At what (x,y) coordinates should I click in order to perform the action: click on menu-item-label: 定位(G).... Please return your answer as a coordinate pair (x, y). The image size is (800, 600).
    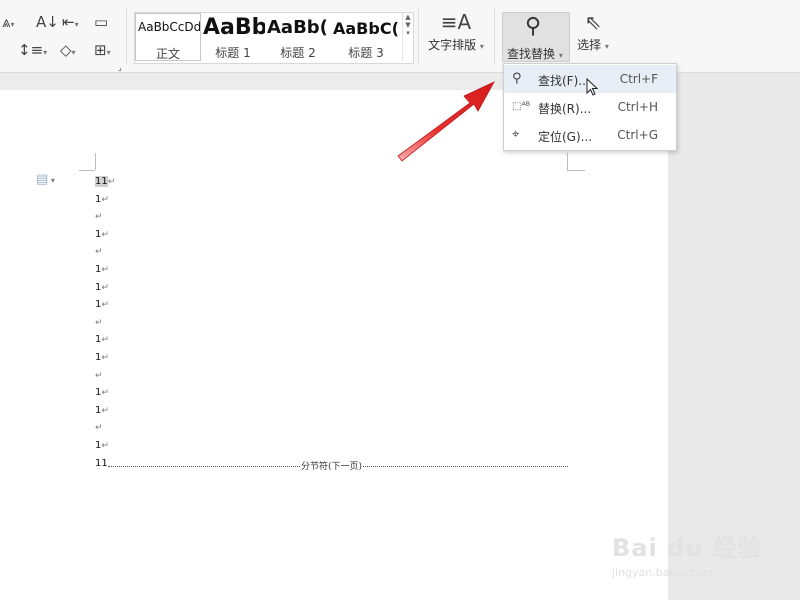
    Looking at the image, I should click on (565, 137).